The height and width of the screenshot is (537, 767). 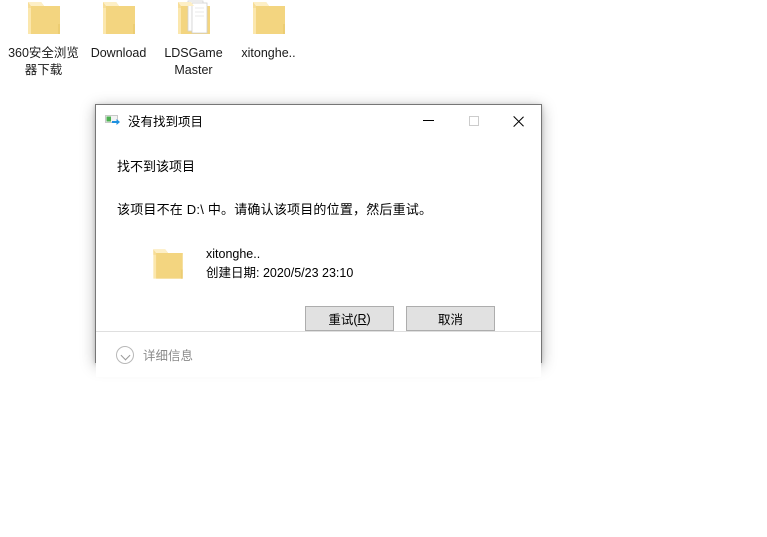 I want to click on details-toggle: 详细信息, so click(x=154, y=354).